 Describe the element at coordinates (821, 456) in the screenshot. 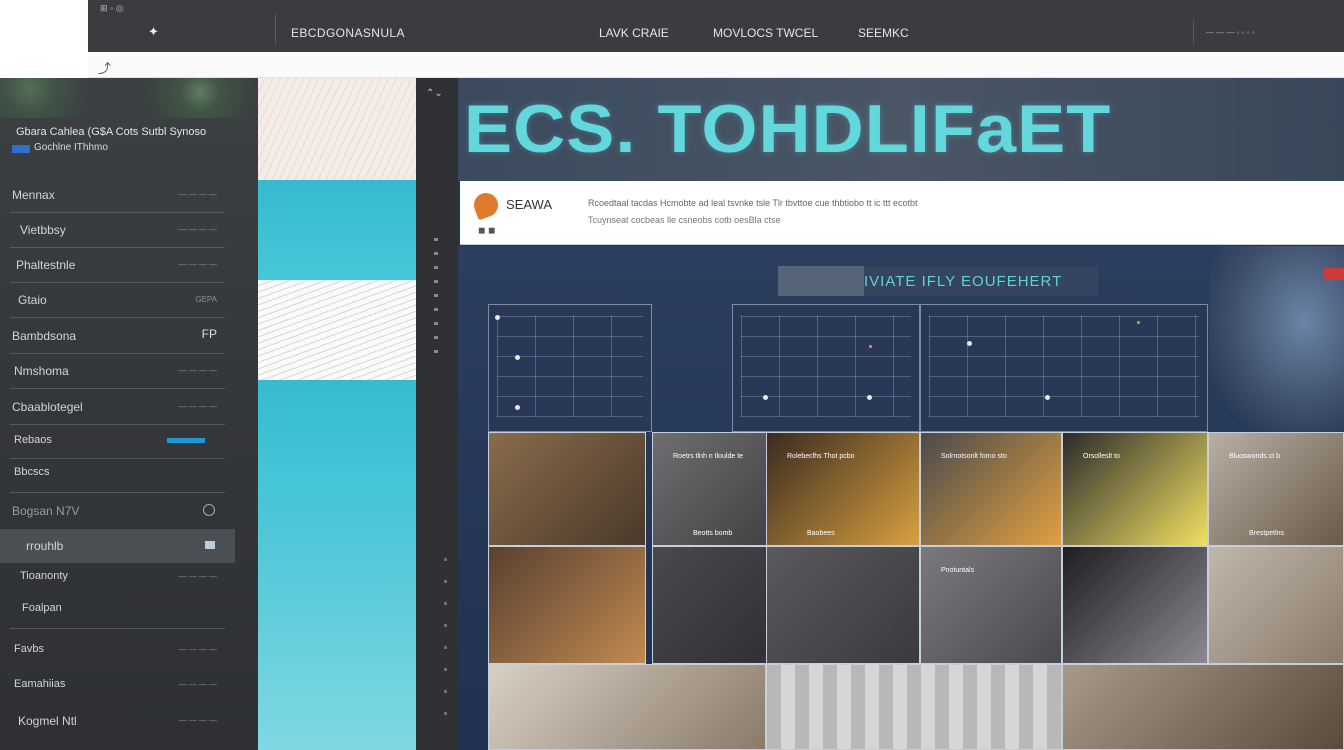

I see `photo-caption: Rolebeclhs Thot pcbo` at that location.